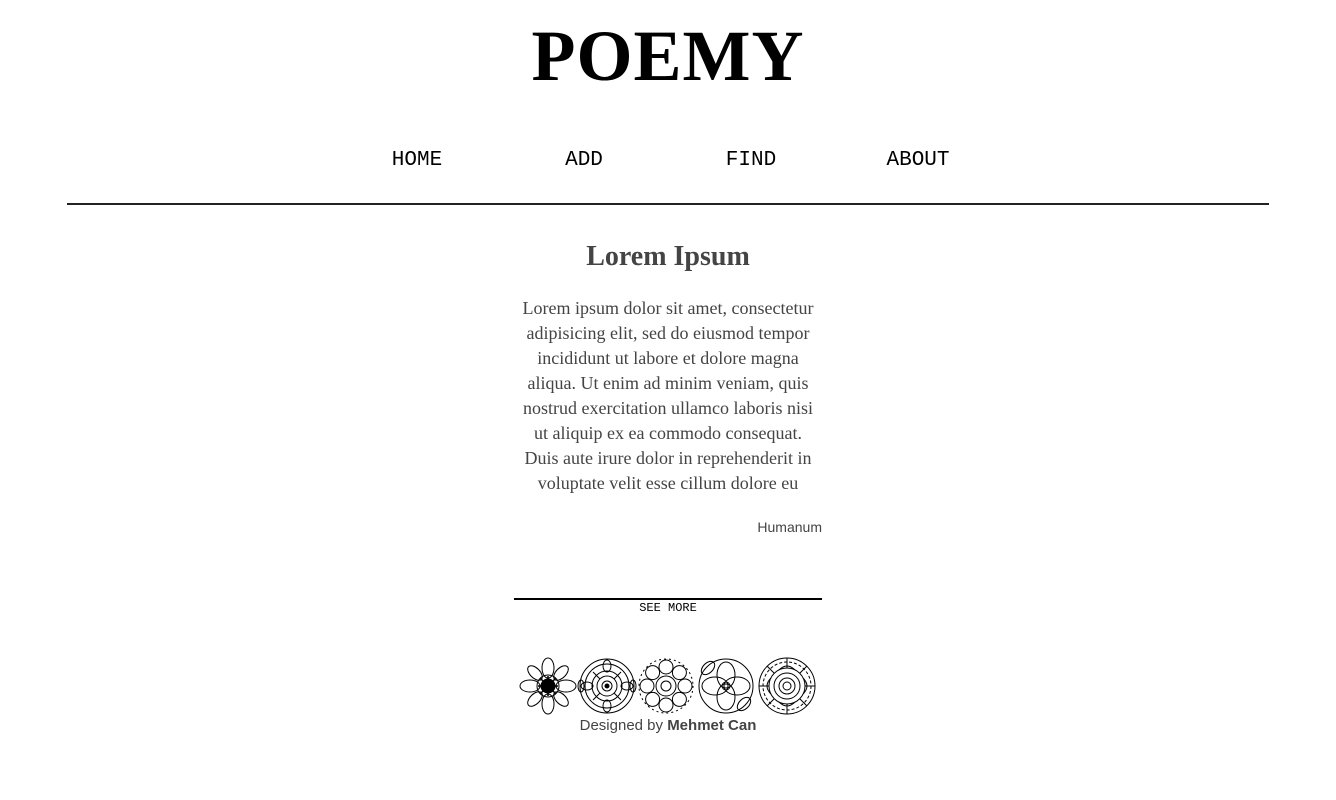 Image resolution: width=1336 pixels, height=800 pixels. I want to click on nav-add: ADD, so click(584, 161).